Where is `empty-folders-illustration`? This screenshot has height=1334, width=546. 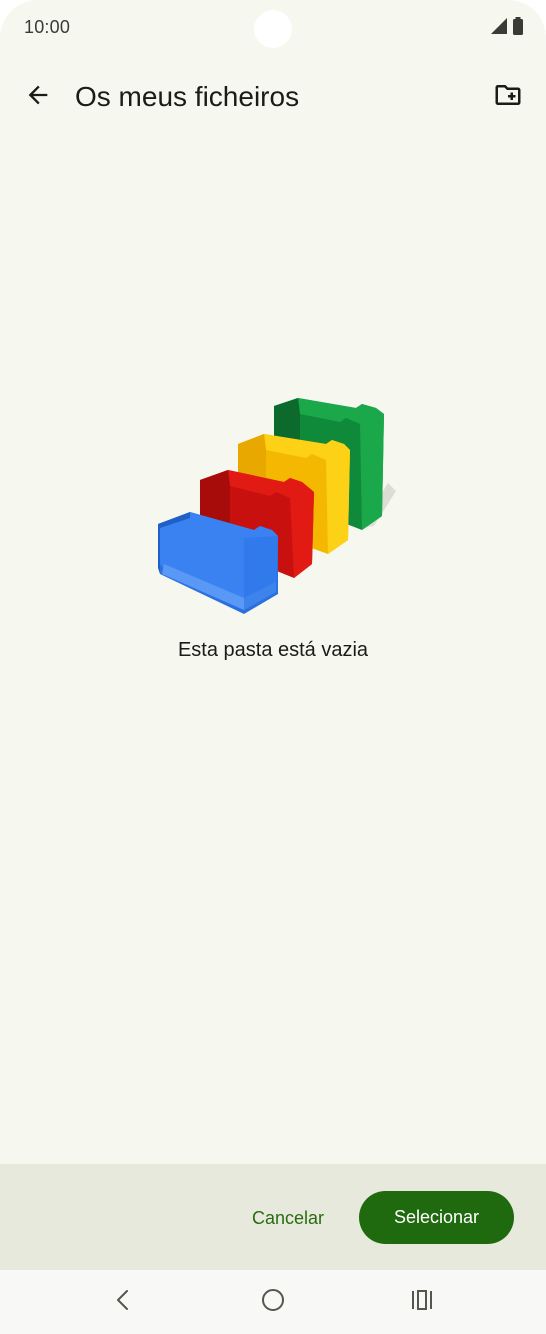
empty-folders-illustration is located at coordinates (275, 503).